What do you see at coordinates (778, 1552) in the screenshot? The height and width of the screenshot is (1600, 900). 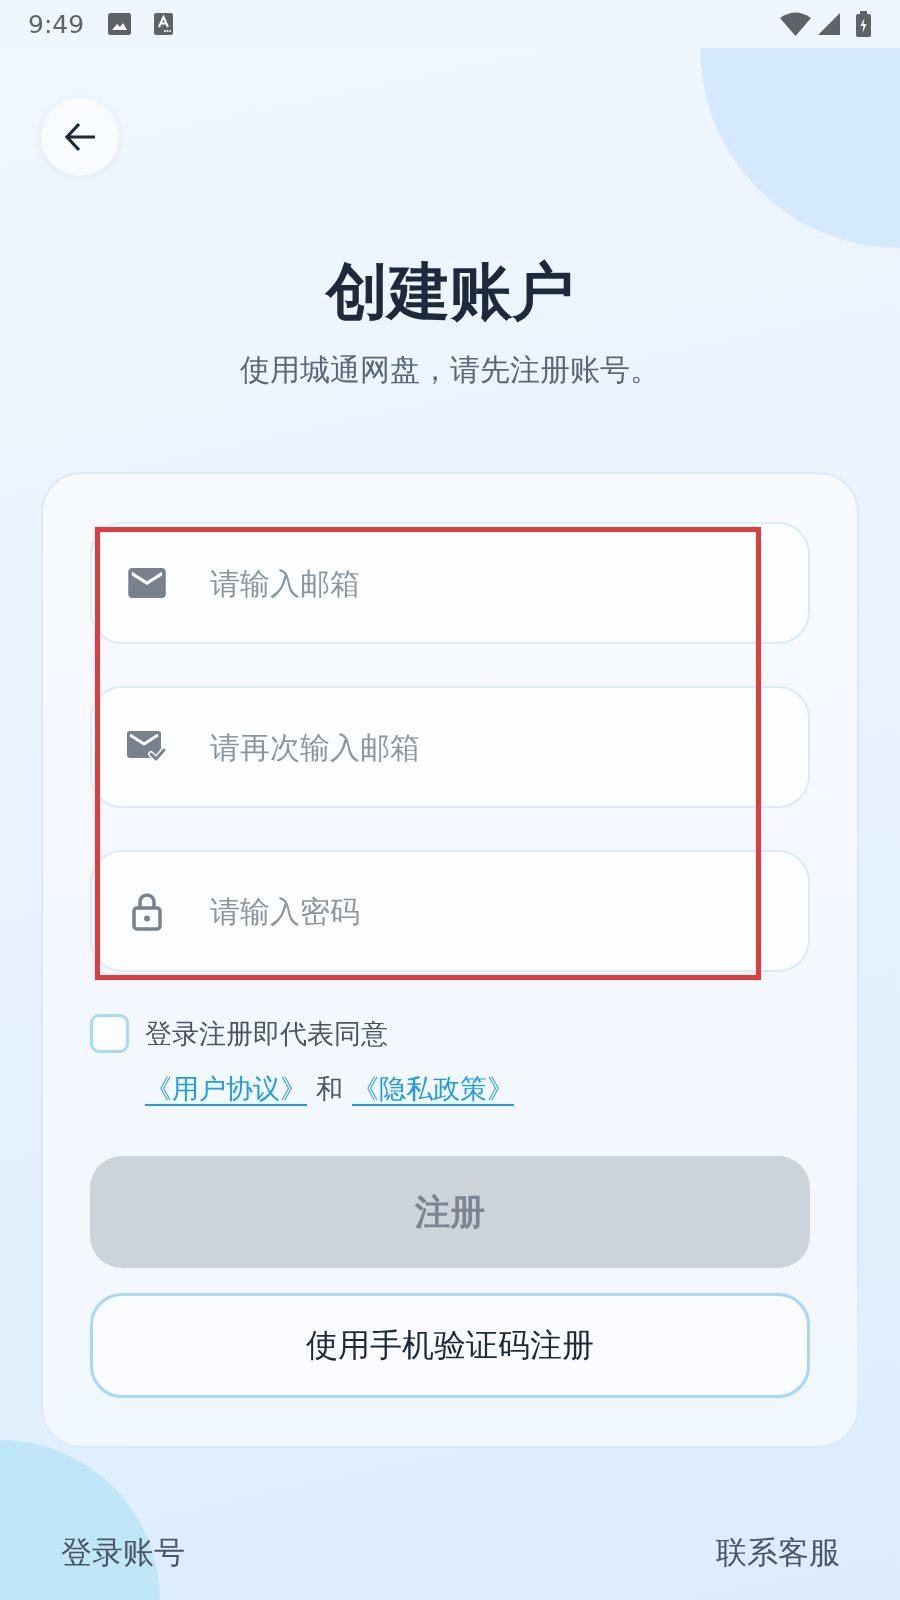 I see `customer-service-link: 联系客服` at bounding box center [778, 1552].